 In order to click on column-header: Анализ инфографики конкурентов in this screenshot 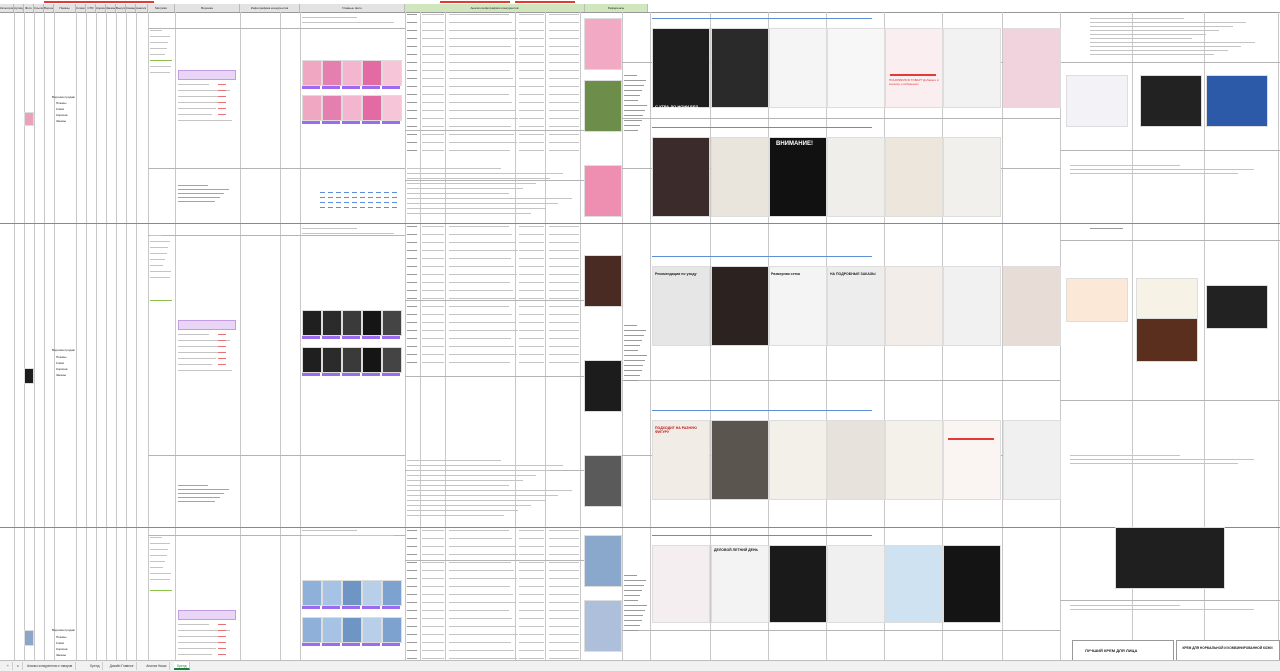, I will do `click(495, 8)`.